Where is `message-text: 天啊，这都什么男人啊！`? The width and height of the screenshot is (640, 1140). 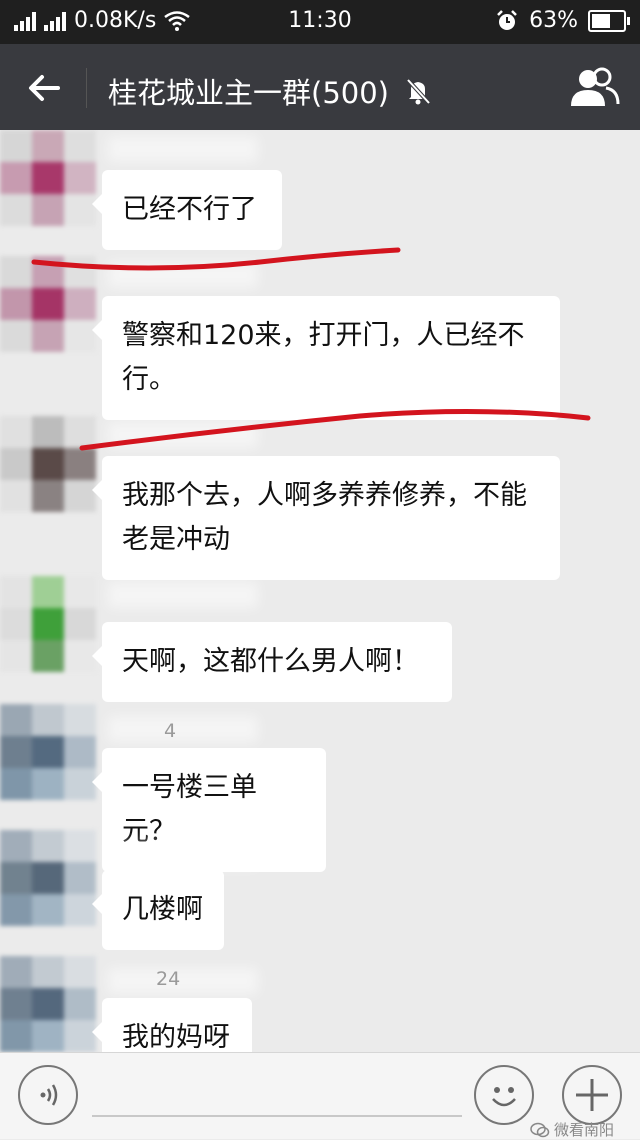
message-text: 天啊，这都什么男人啊！ is located at coordinates (270, 661).